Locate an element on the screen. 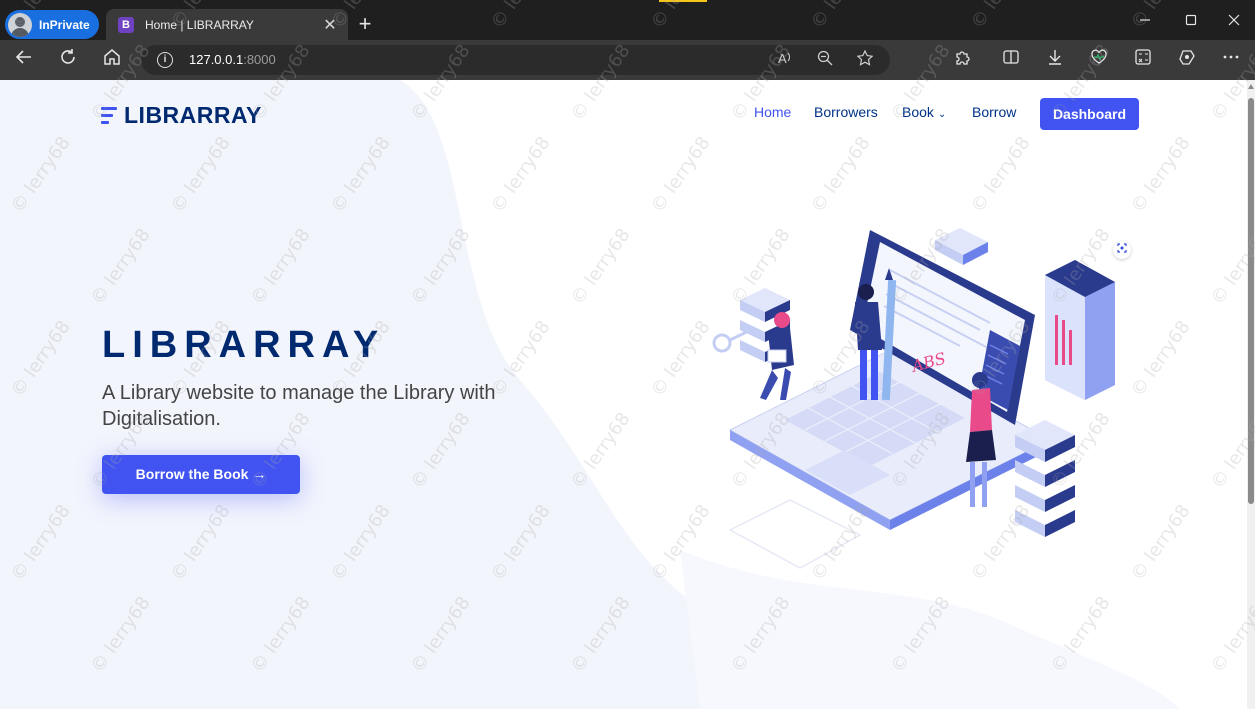 This screenshot has width=1255, height=709. bootstrap-favicon-icon: B is located at coordinates (126, 24).